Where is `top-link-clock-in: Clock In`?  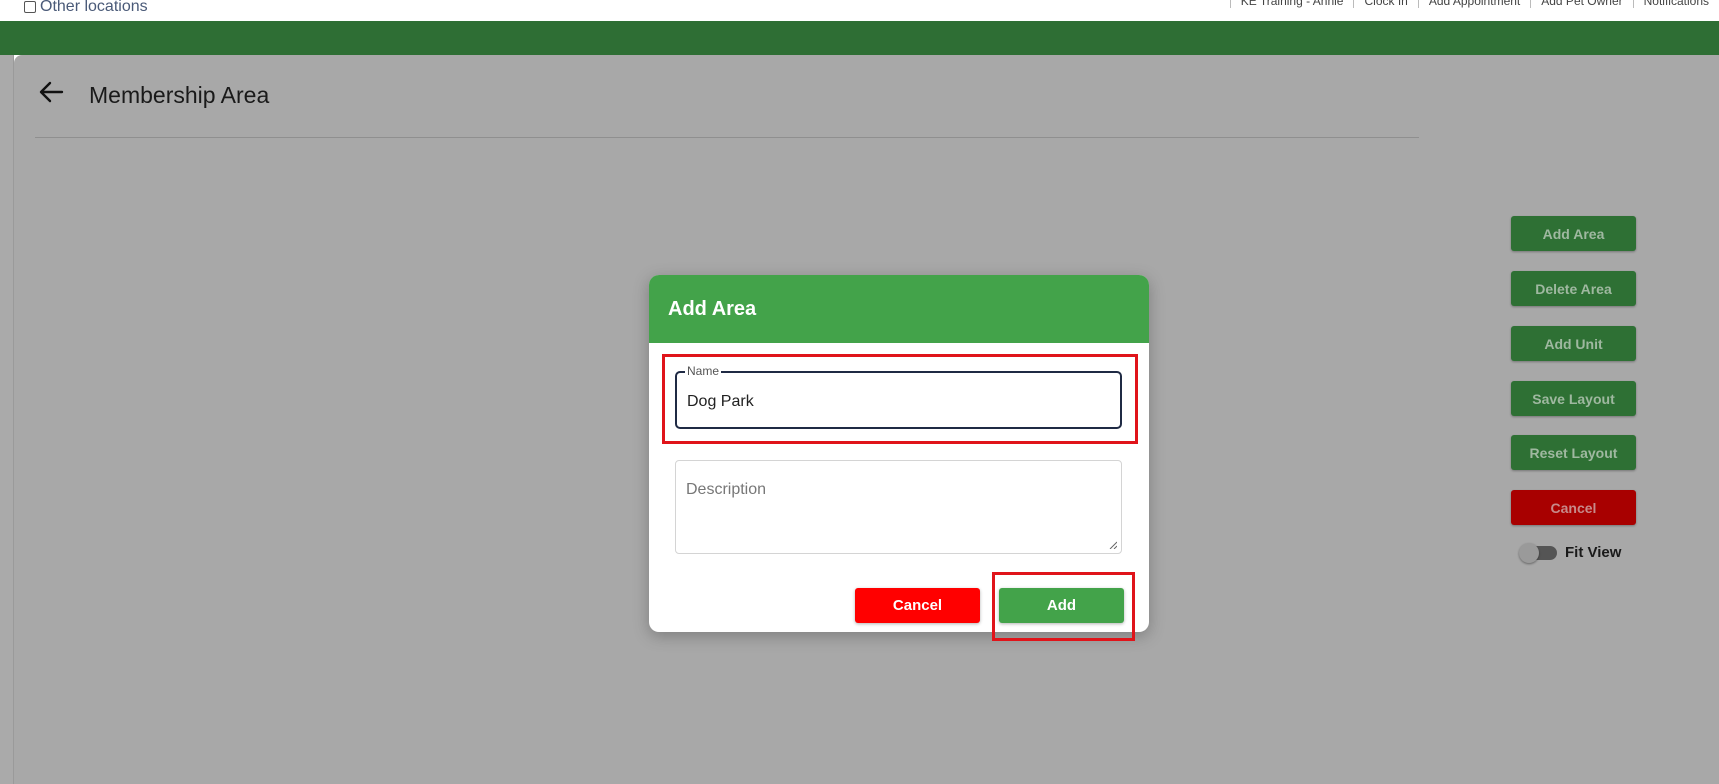
top-link-clock-in: Clock In is located at coordinates (1385, 4).